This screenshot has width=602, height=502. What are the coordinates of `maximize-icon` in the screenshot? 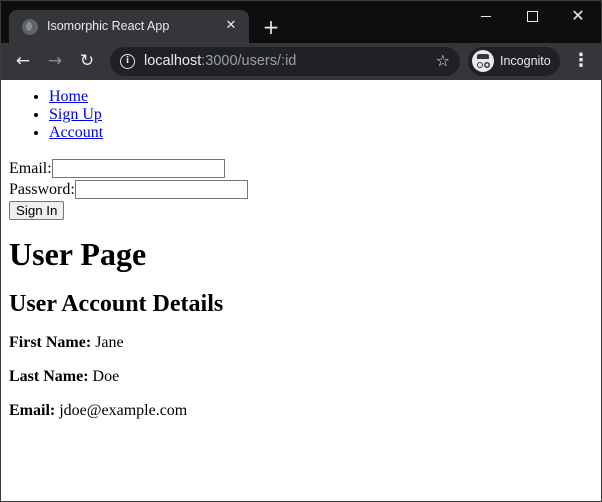 It's located at (532, 16).